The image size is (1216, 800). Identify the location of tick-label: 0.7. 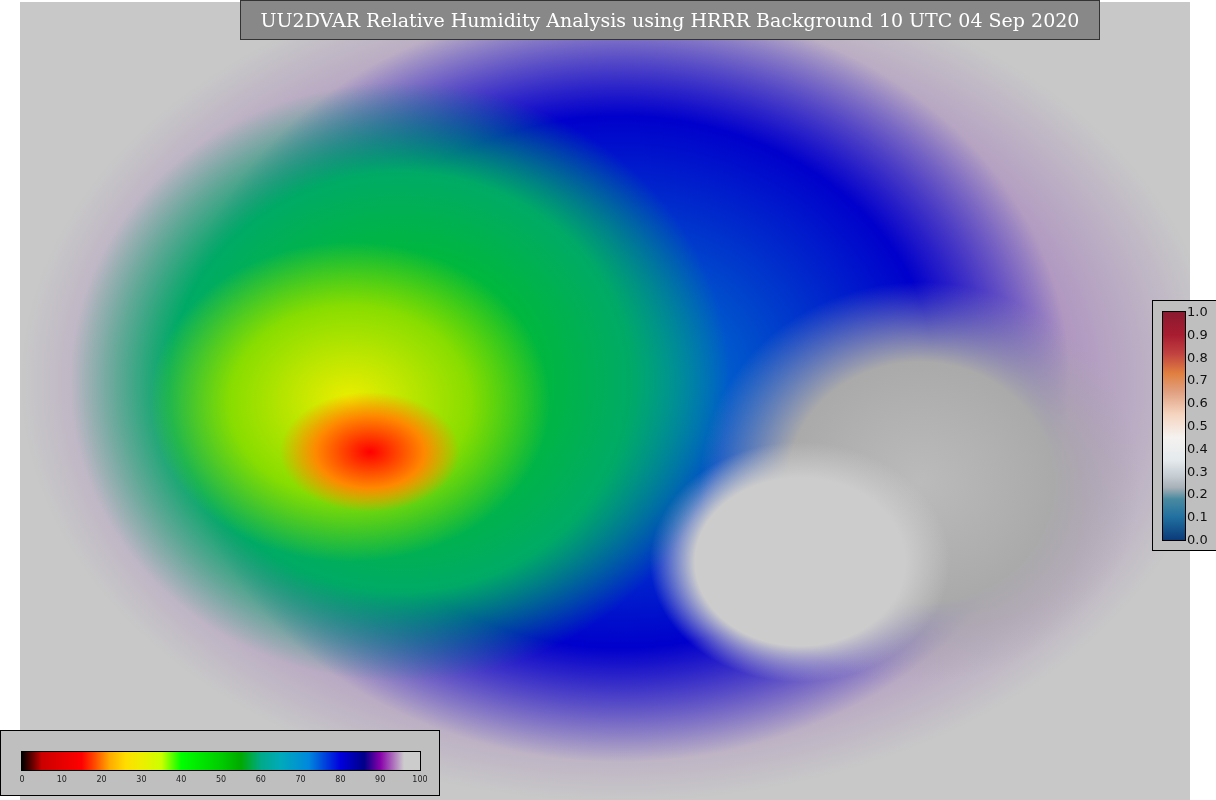
(1197, 379).